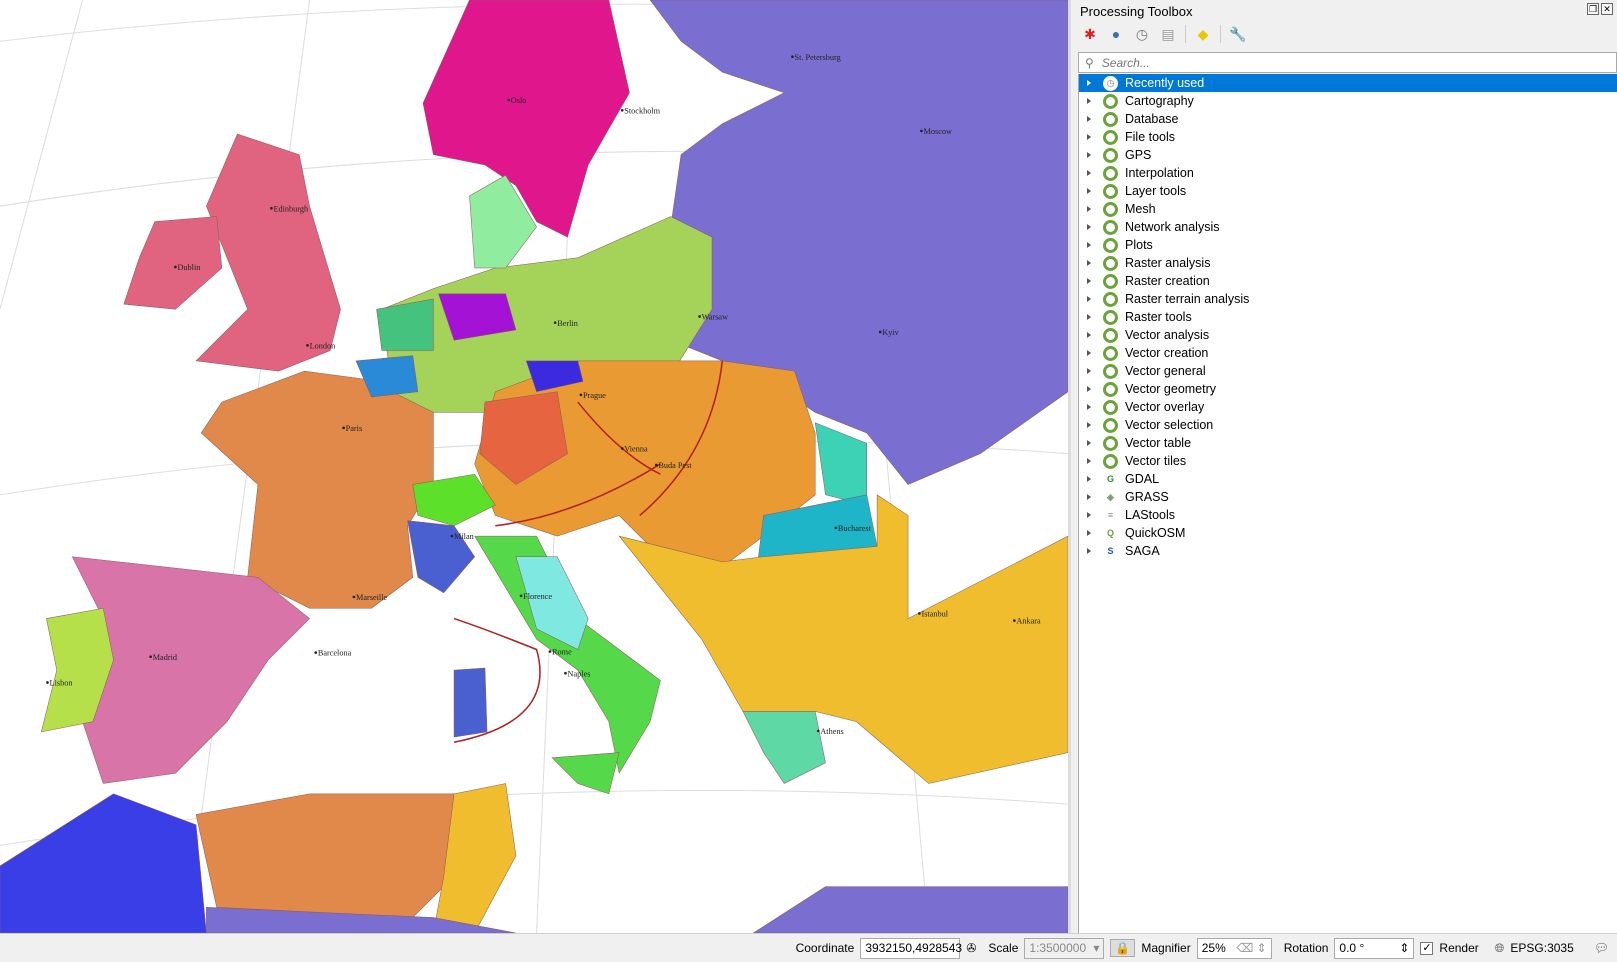  What do you see at coordinates (911, 948) in the screenshot?
I see `coordinate-field: 3932150,4928543` at bounding box center [911, 948].